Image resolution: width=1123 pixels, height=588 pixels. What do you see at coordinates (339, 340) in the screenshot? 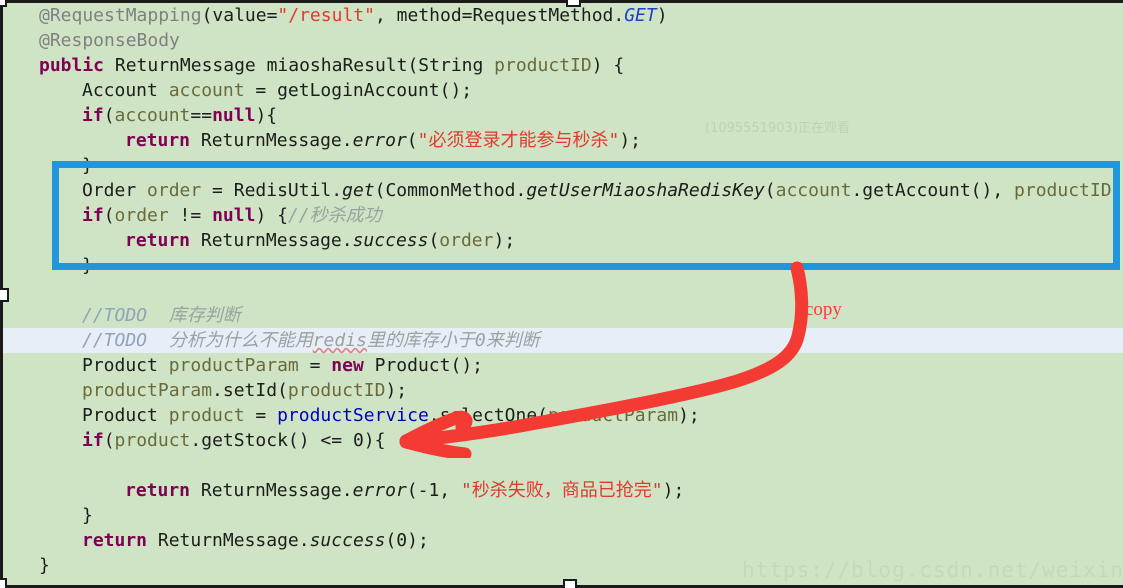
I see `code-token: redis` at bounding box center [339, 340].